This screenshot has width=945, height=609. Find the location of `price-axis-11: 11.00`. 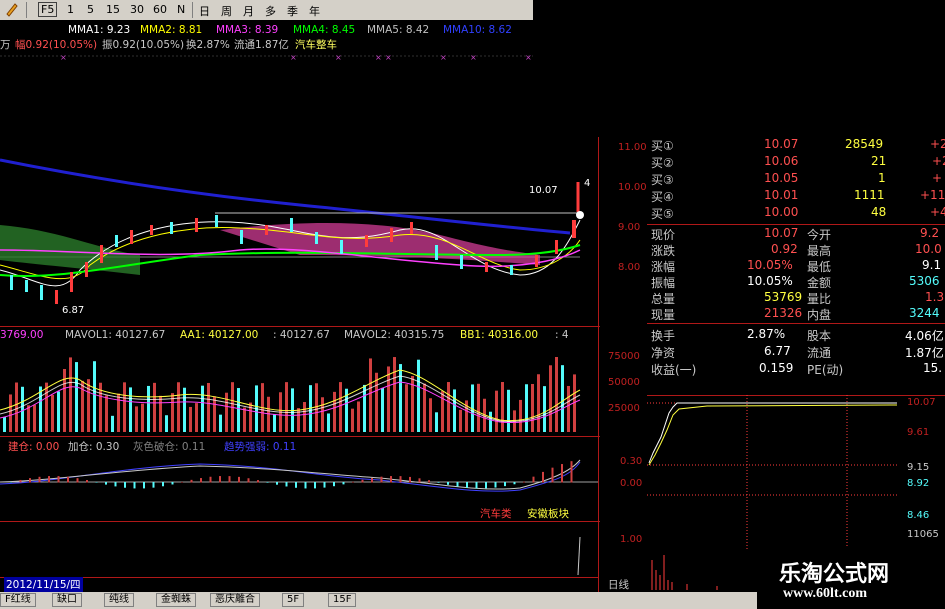

price-axis-11: 11.00 is located at coordinates (632, 147).